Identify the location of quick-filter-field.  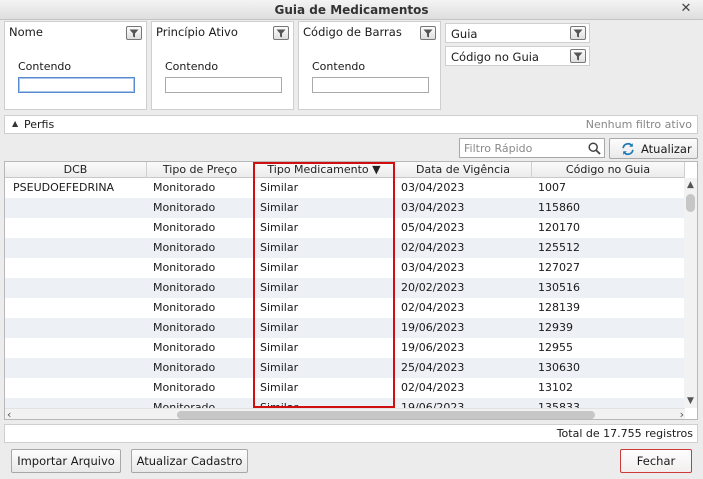
(532, 148).